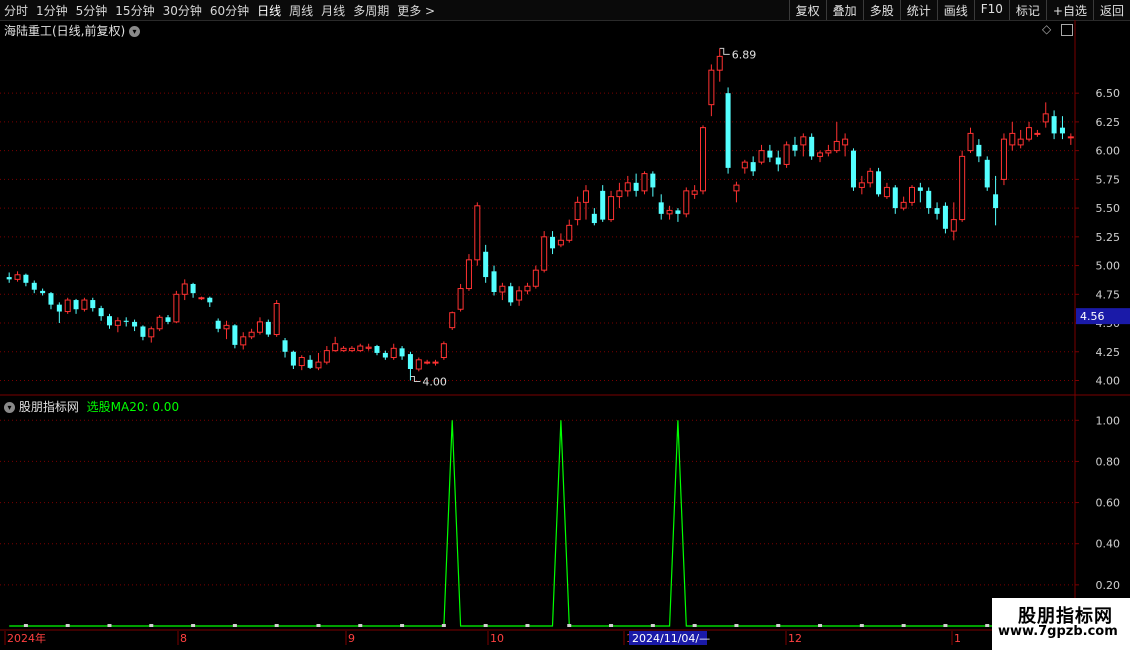  I want to click on x-tick-label: 10, so click(497, 638).